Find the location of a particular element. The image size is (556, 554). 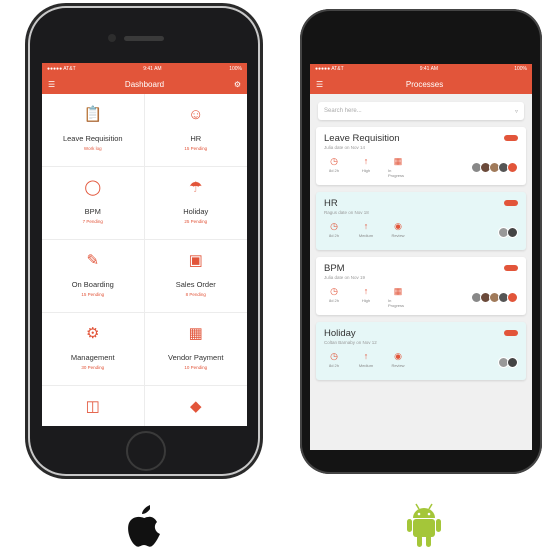

document-icon: 📋 is located at coordinates (93, 114).